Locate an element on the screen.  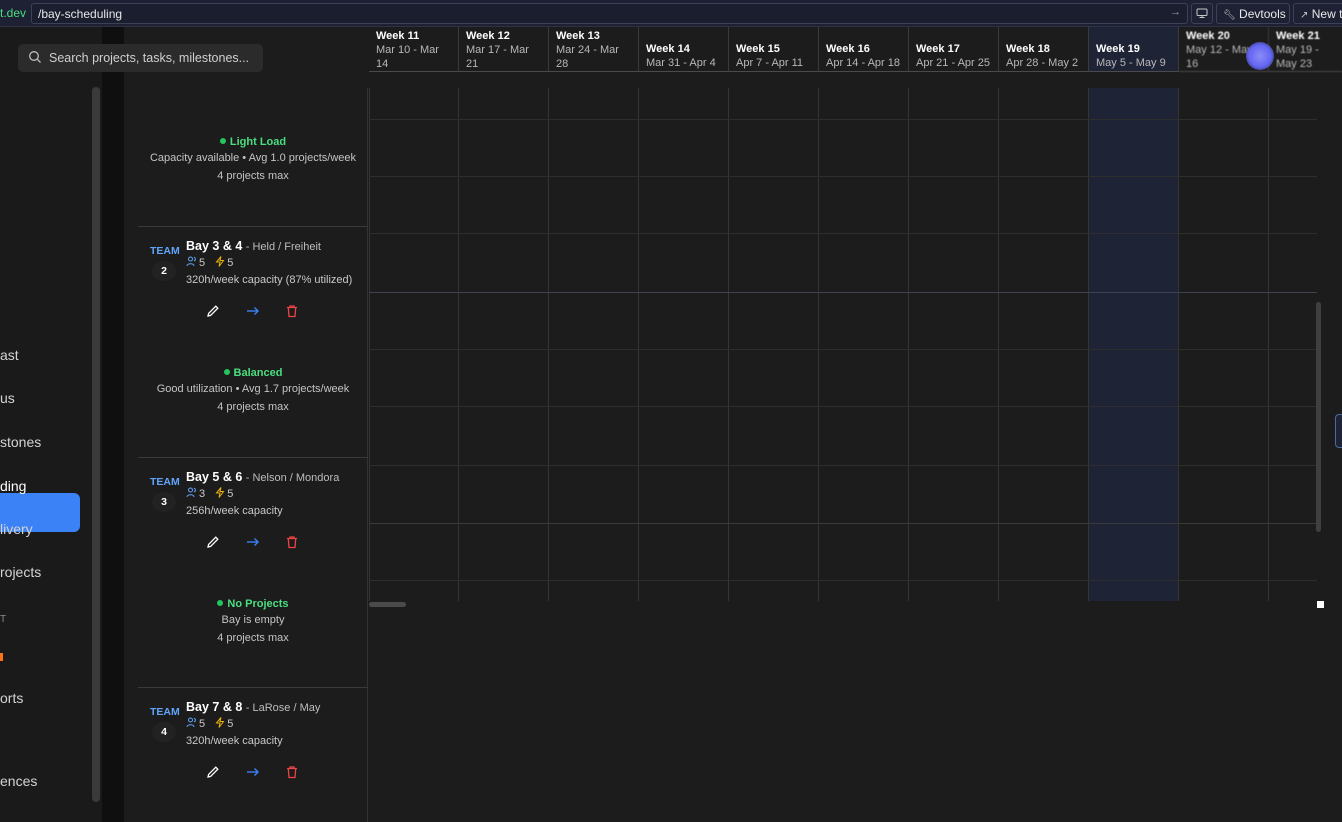
assistant-orb is located at coordinates (1260, 56).